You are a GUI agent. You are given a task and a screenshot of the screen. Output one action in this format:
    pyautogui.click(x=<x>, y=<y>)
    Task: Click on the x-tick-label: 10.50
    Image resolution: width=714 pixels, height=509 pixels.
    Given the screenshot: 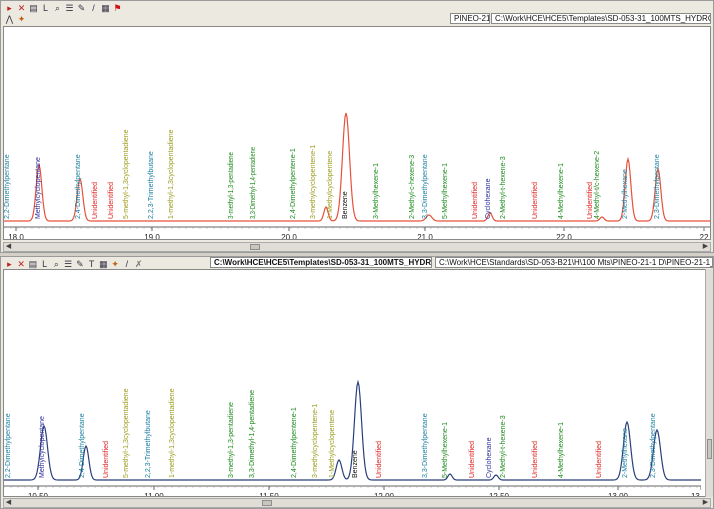 What is the action you would take?
    pyautogui.click(x=38, y=494)
    